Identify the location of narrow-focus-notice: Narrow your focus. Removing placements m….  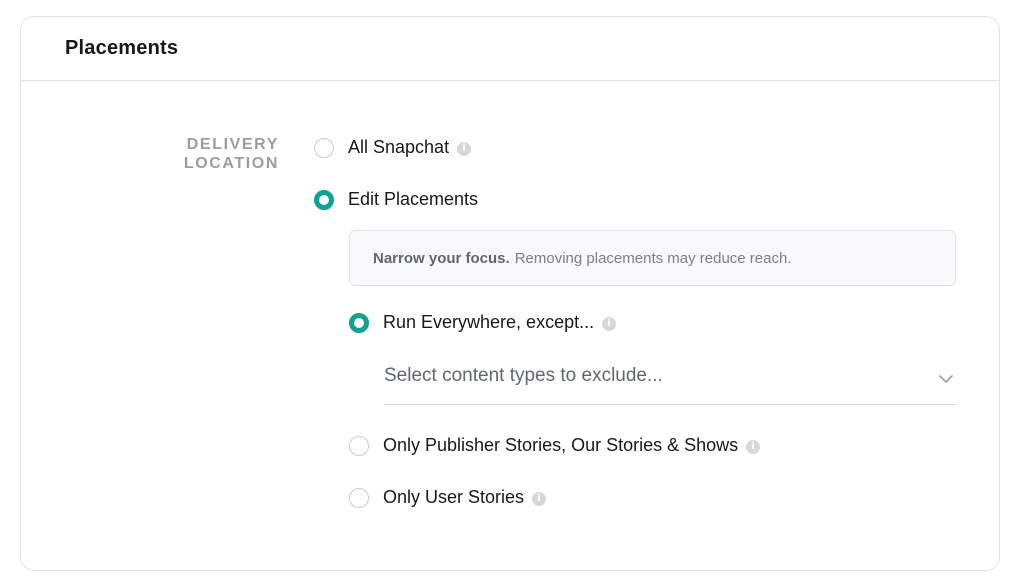
(652, 258).